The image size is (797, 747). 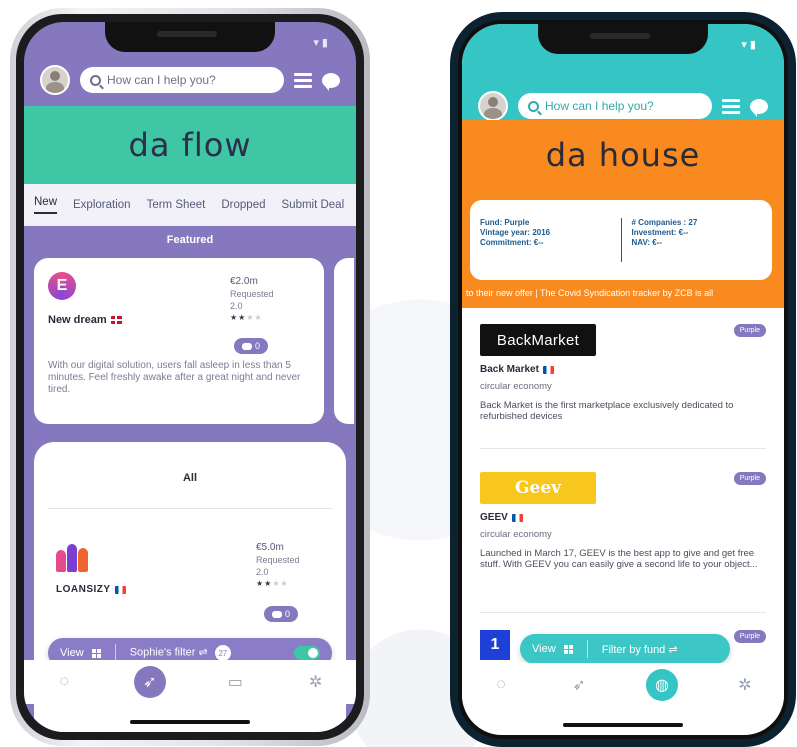 What do you see at coordinates (161, 80) in the screenshot?
I see `search-placeholder: How can I help you?` at bounding box center [161, 80].